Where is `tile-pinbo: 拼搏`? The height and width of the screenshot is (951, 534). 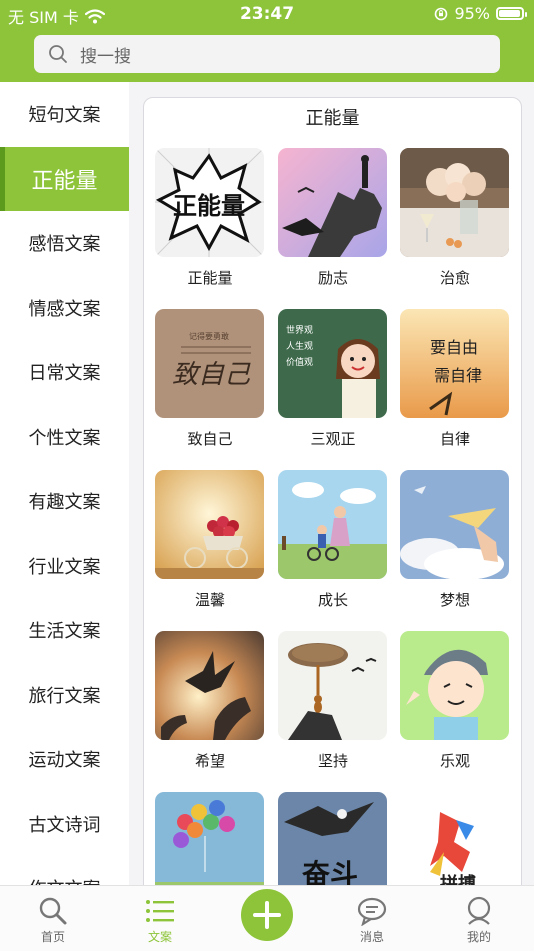
tile-pinbo: 拼搏 is located at coordinates (455, 845).